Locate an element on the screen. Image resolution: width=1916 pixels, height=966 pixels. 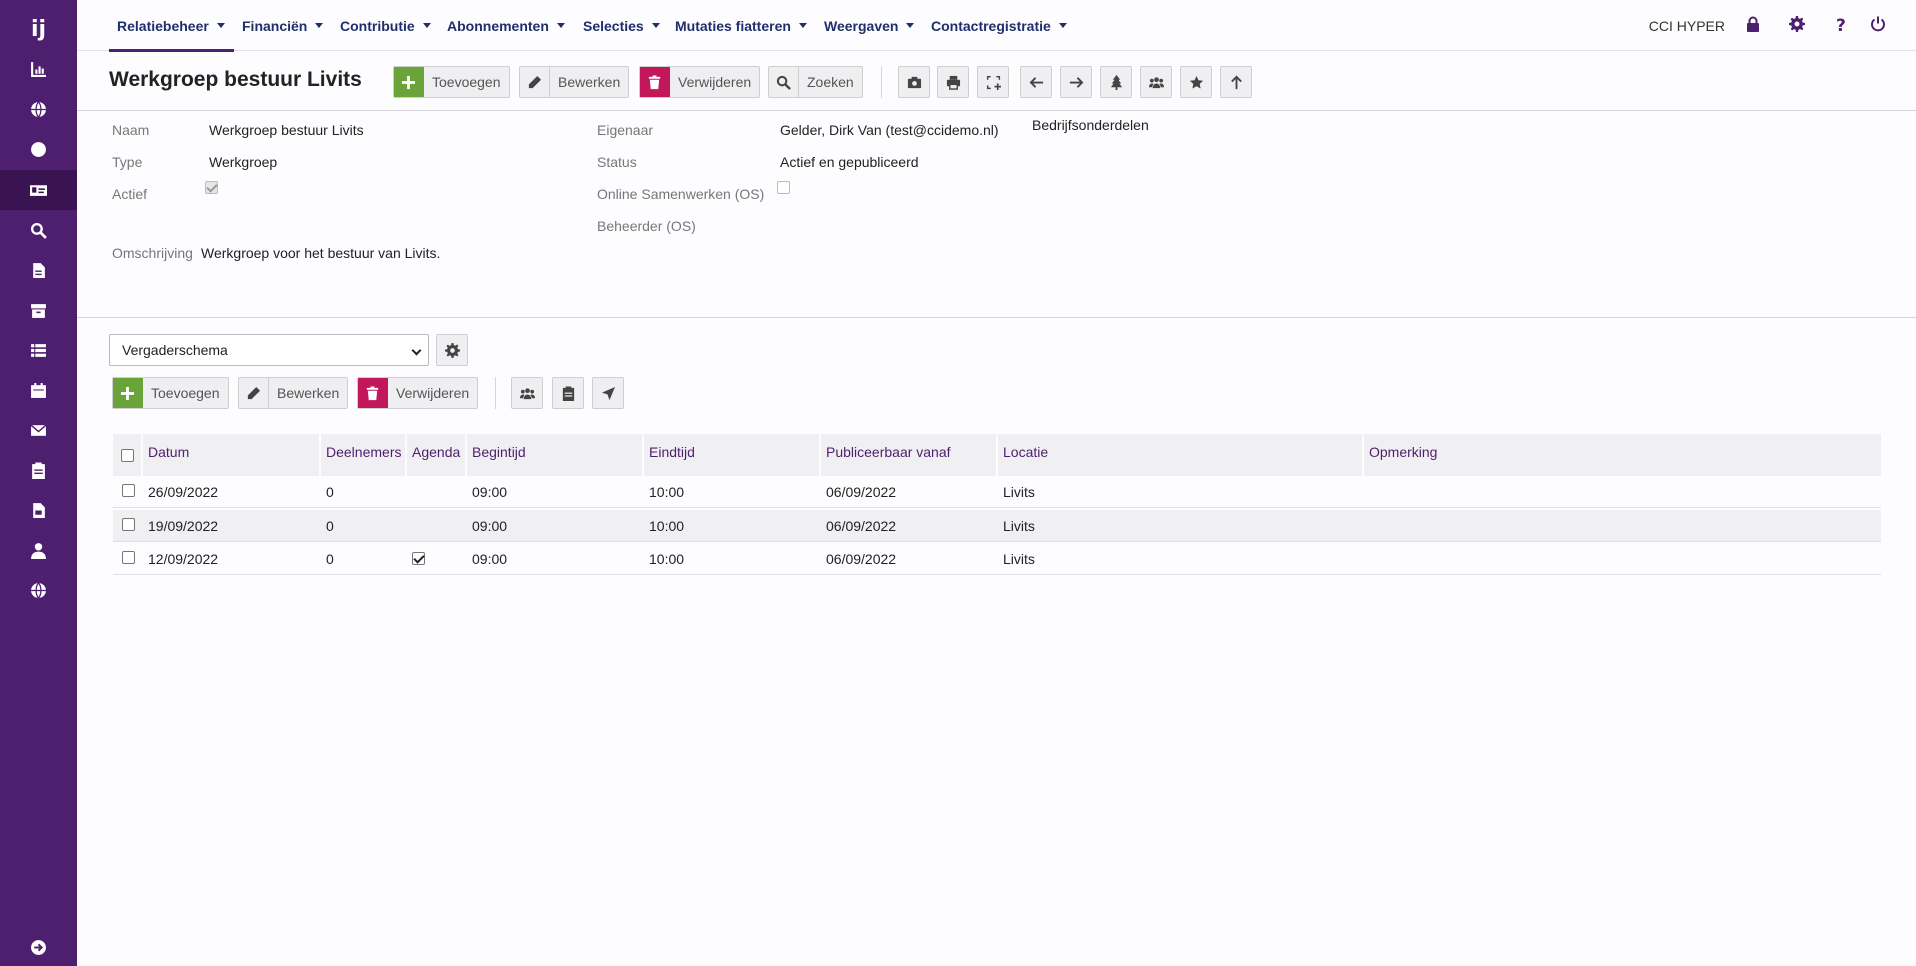
sub-delete-button: Verwijderen is located at coordinates (418, 393).